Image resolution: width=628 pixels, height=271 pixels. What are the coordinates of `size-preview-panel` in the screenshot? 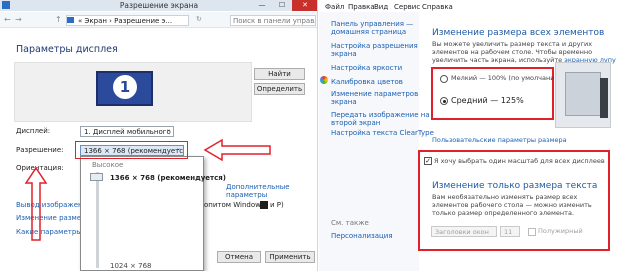 It's located at (604, 98).